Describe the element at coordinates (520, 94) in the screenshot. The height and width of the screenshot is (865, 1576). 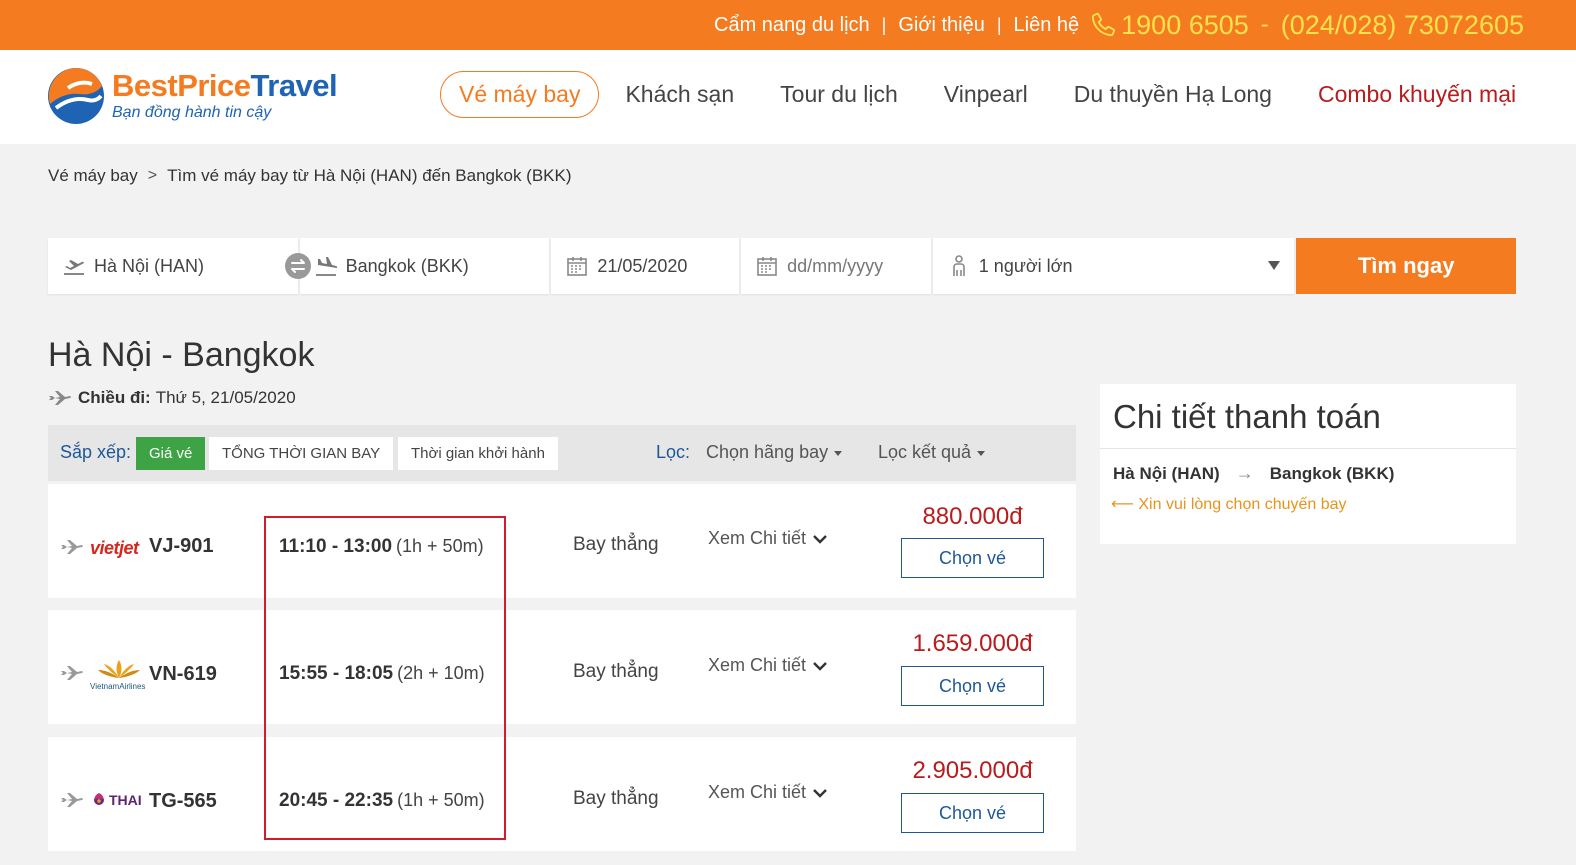
I see `nav-flights: Vé máy bay` at that location.